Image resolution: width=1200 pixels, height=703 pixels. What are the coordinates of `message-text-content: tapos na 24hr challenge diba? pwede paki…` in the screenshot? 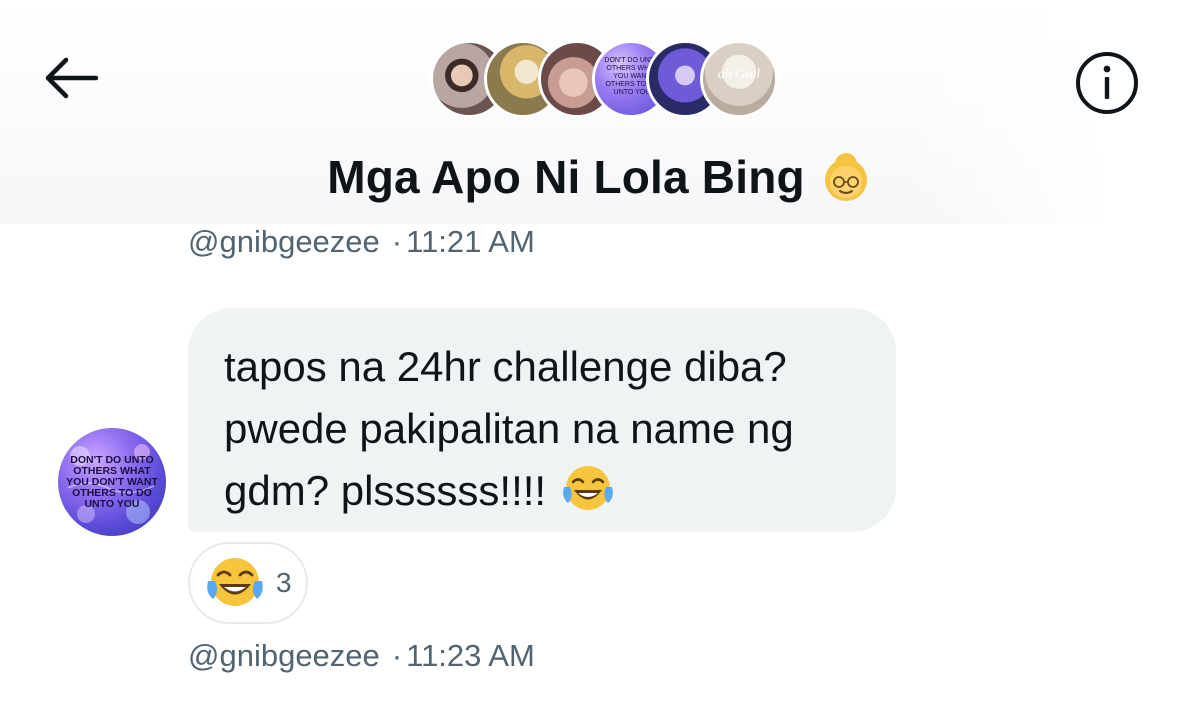 It's located at (509, 428).